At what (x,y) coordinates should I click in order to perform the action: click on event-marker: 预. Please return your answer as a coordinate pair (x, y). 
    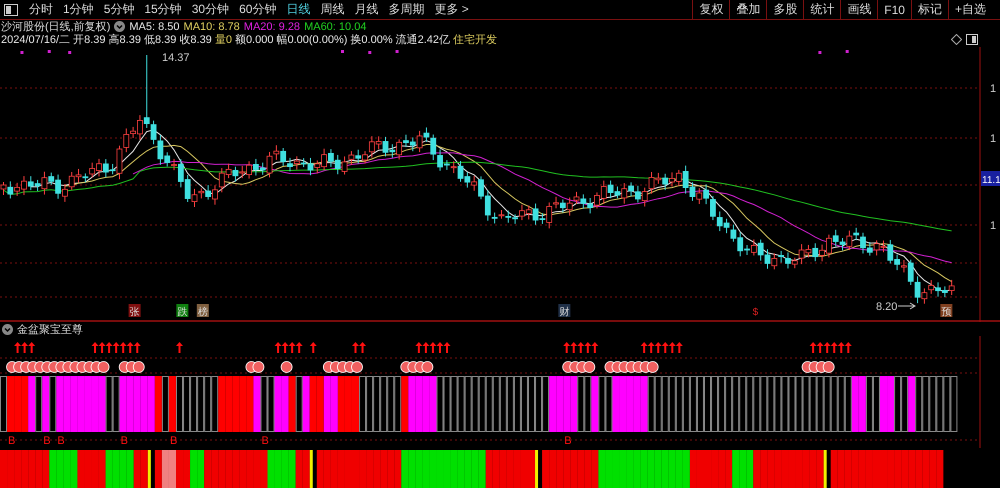
    Looking at the image, I should click on (946, 311).